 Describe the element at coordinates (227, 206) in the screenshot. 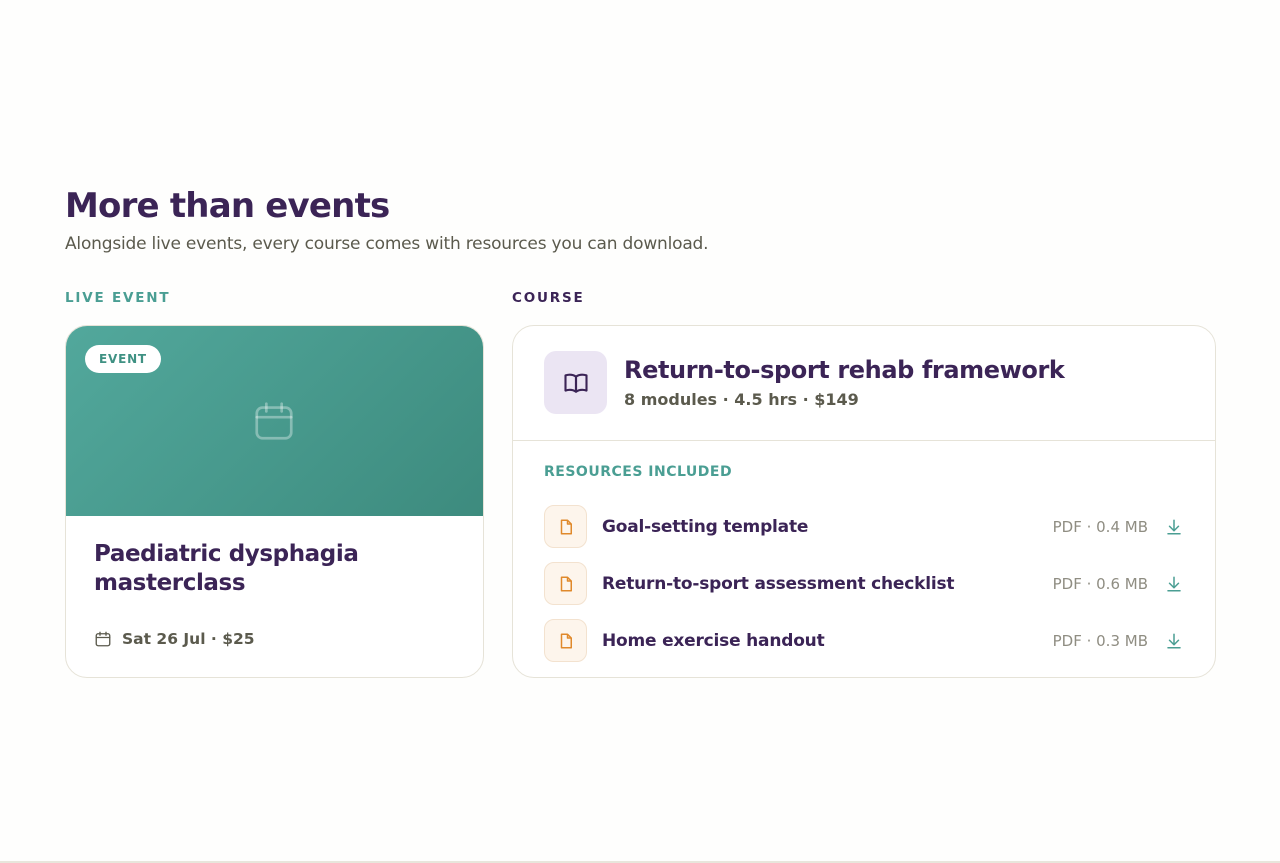

I see `section-heading: More than events` at that location.